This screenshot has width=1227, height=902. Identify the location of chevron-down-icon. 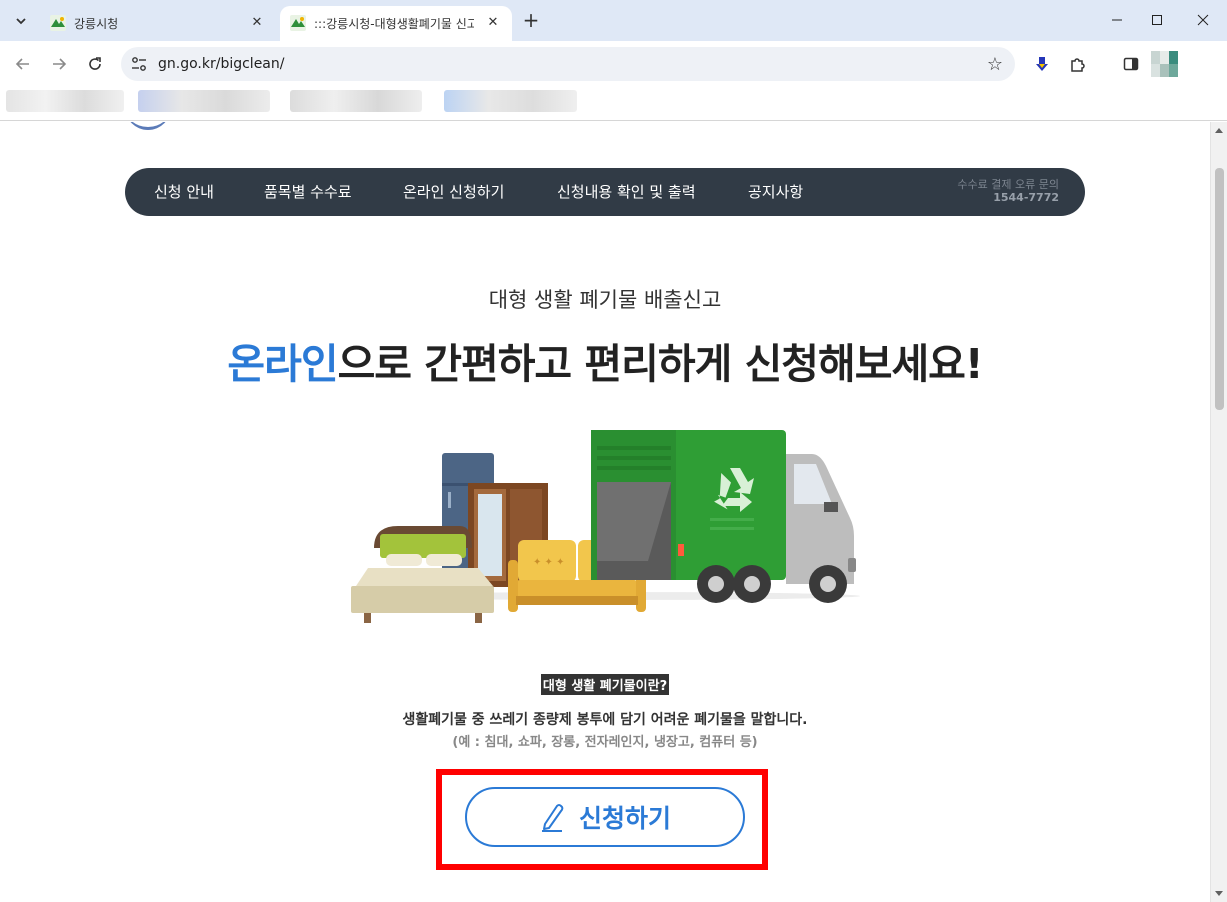
(21, 21).